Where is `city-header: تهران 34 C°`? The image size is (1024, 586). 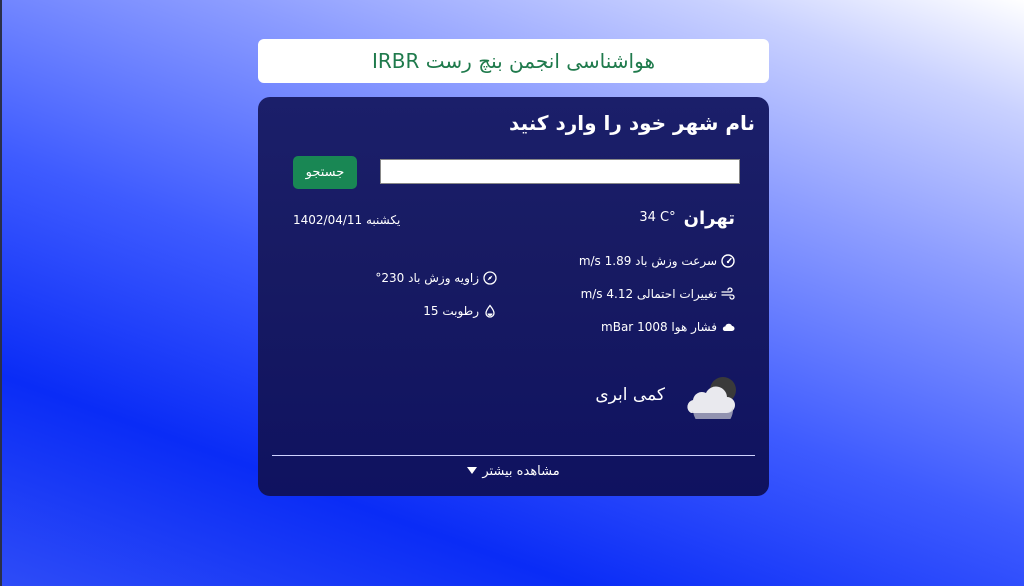 city-header: تهران 34 C° is located at coordinates (687, 218).